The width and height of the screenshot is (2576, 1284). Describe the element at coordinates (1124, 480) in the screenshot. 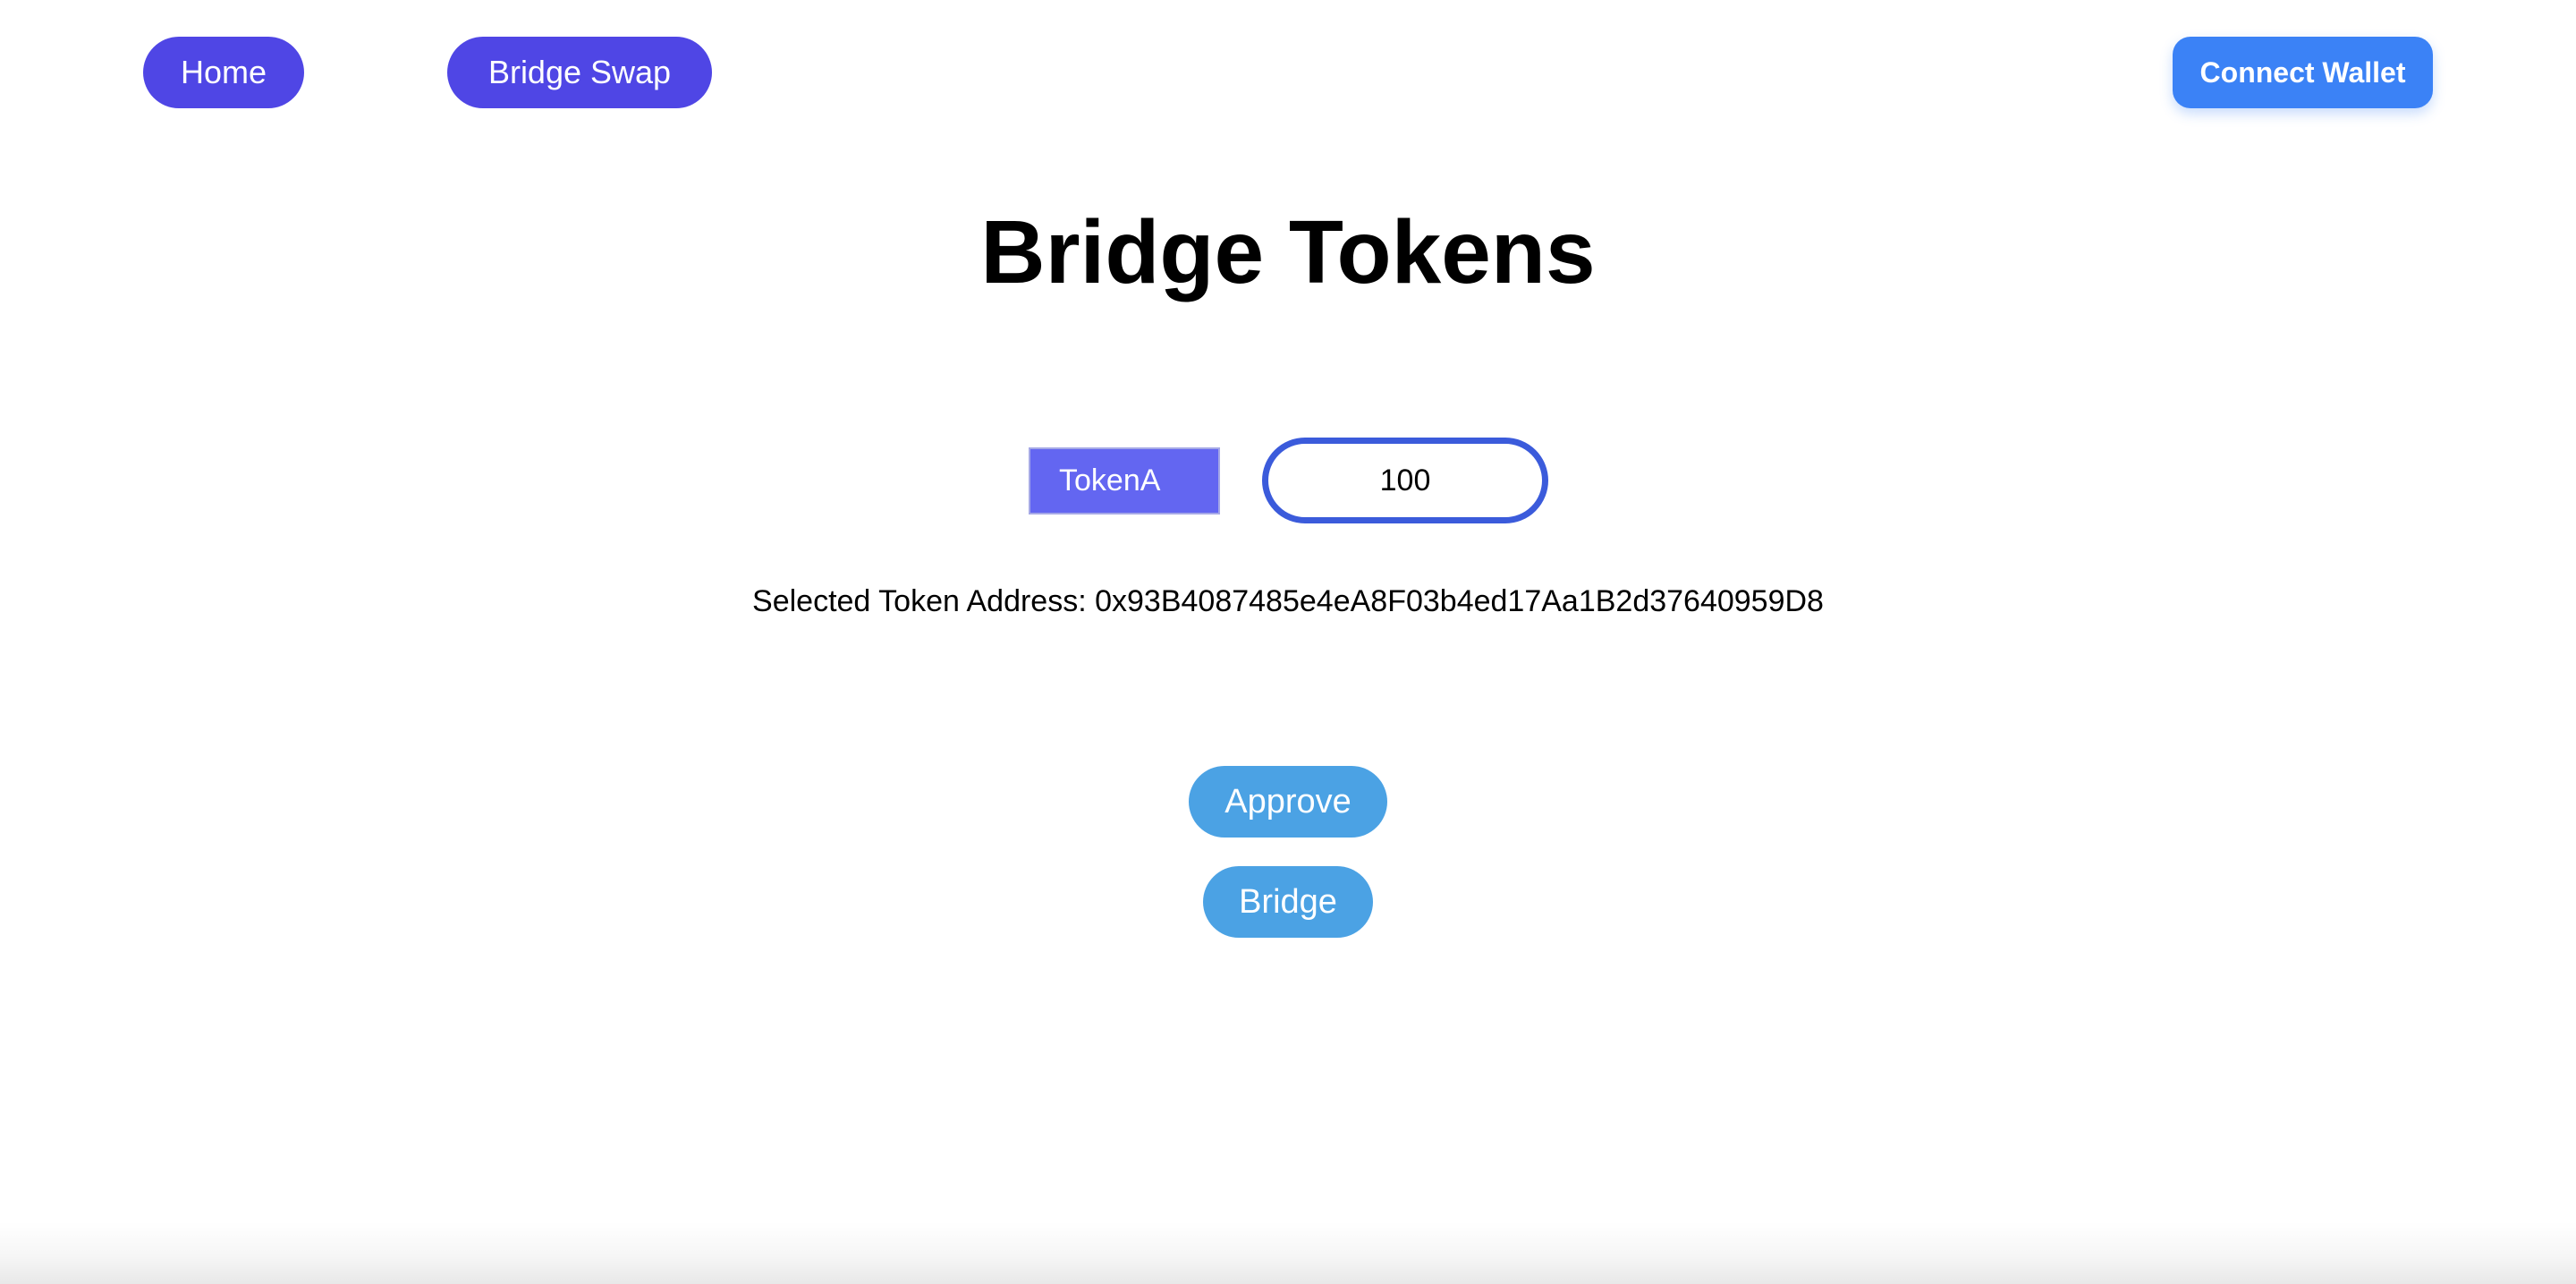

I see `token-select: TokenA` at that location.